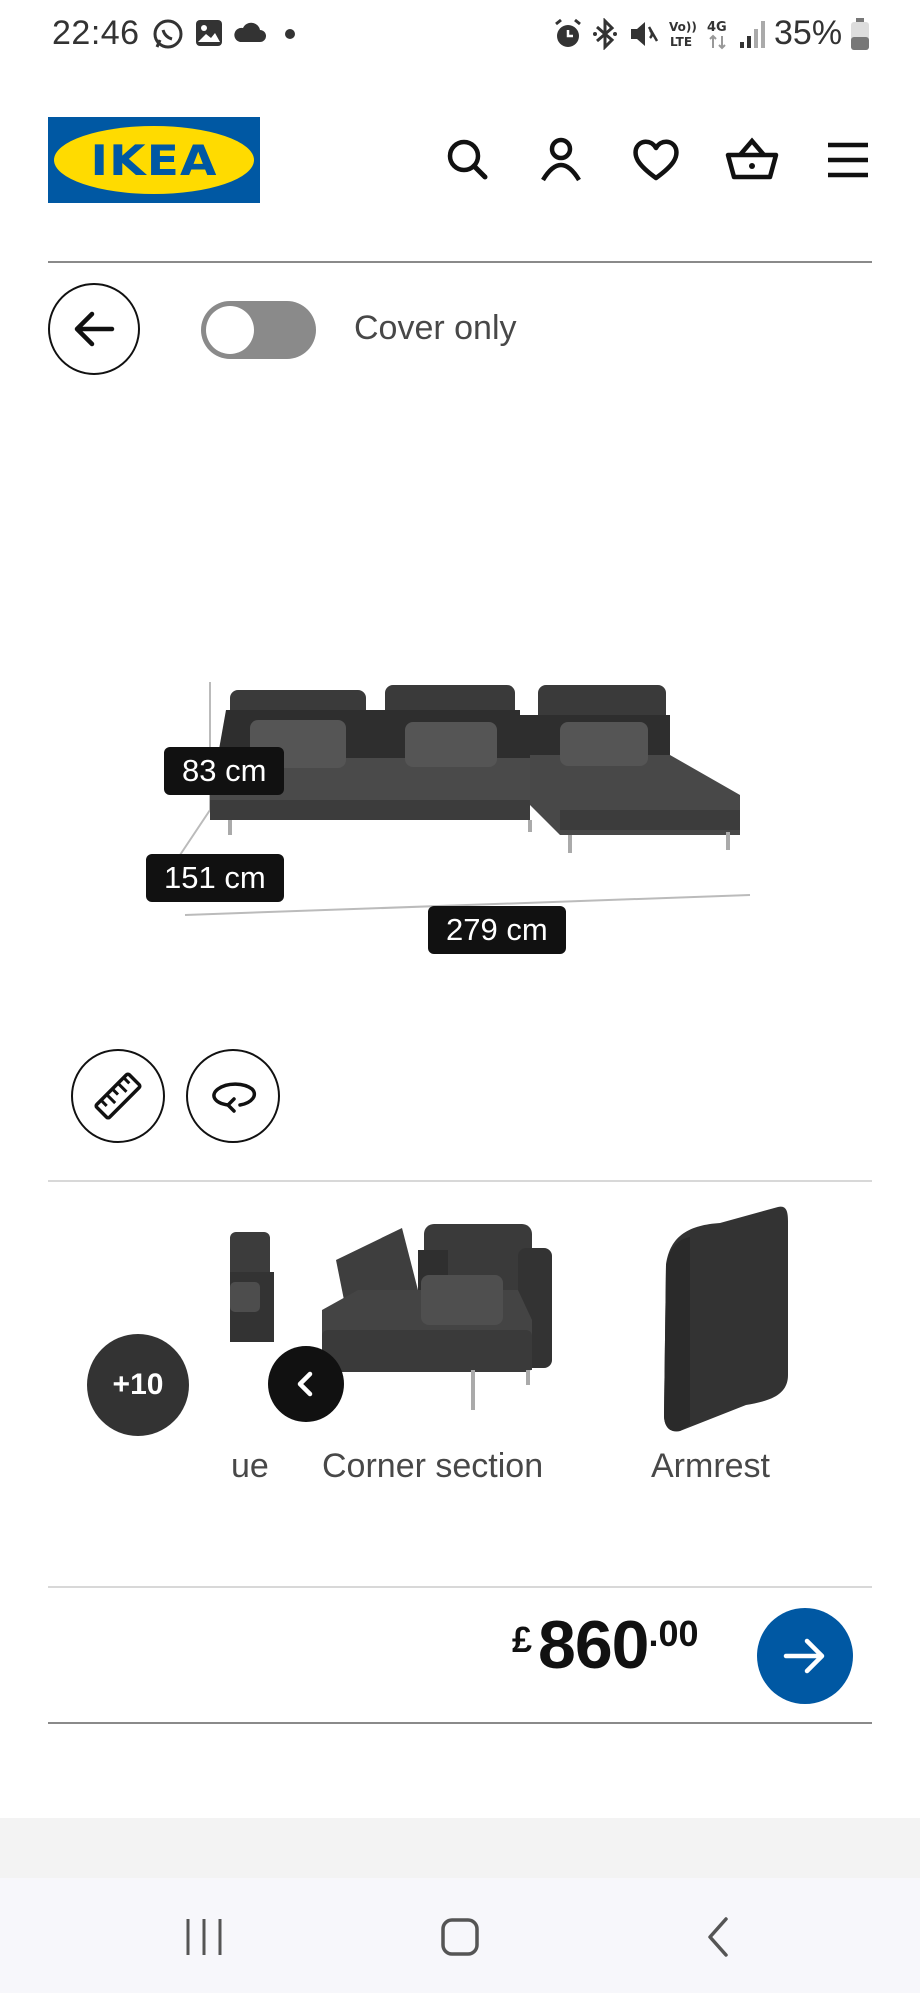 The width and height of the screenshot is (920, 1993). Describe the element at coordinates (432, 1466) in the screenshot. I see `carousel-item-label: Corner section` at that location.